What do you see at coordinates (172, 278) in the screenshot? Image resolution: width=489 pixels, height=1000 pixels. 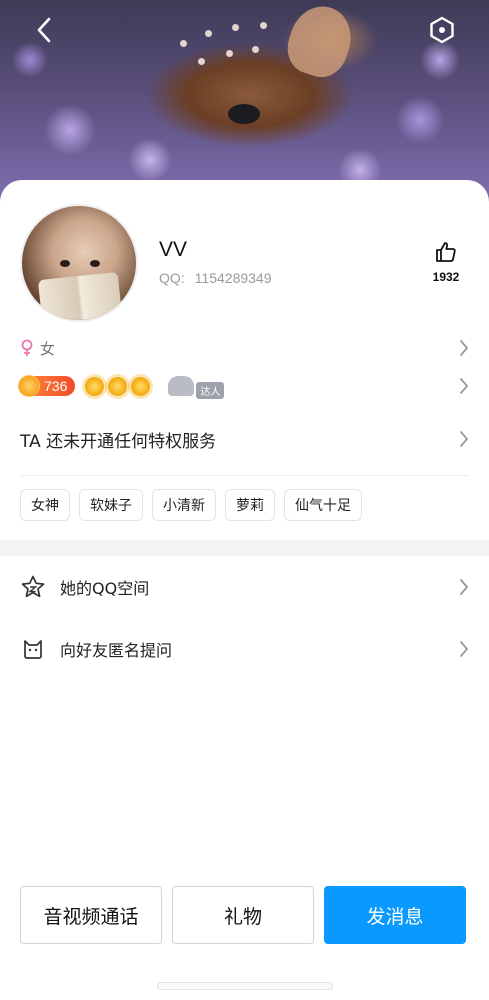 I see `qq-label: QQ:` at bounding box center [172, 278].